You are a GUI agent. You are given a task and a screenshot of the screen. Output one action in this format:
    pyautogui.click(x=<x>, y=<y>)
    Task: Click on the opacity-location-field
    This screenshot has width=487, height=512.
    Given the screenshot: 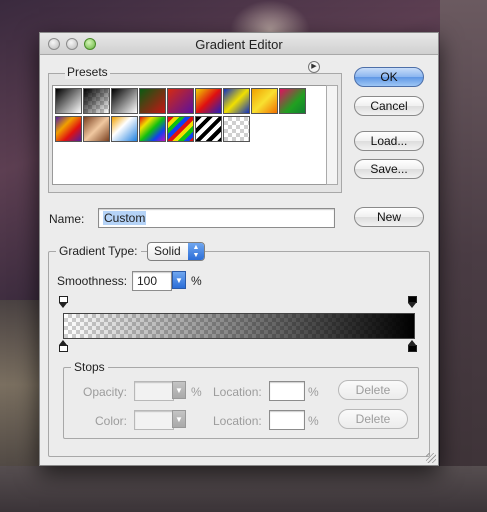 What is the action you would take?
    pyautogui.click(x=287, y=391)
    